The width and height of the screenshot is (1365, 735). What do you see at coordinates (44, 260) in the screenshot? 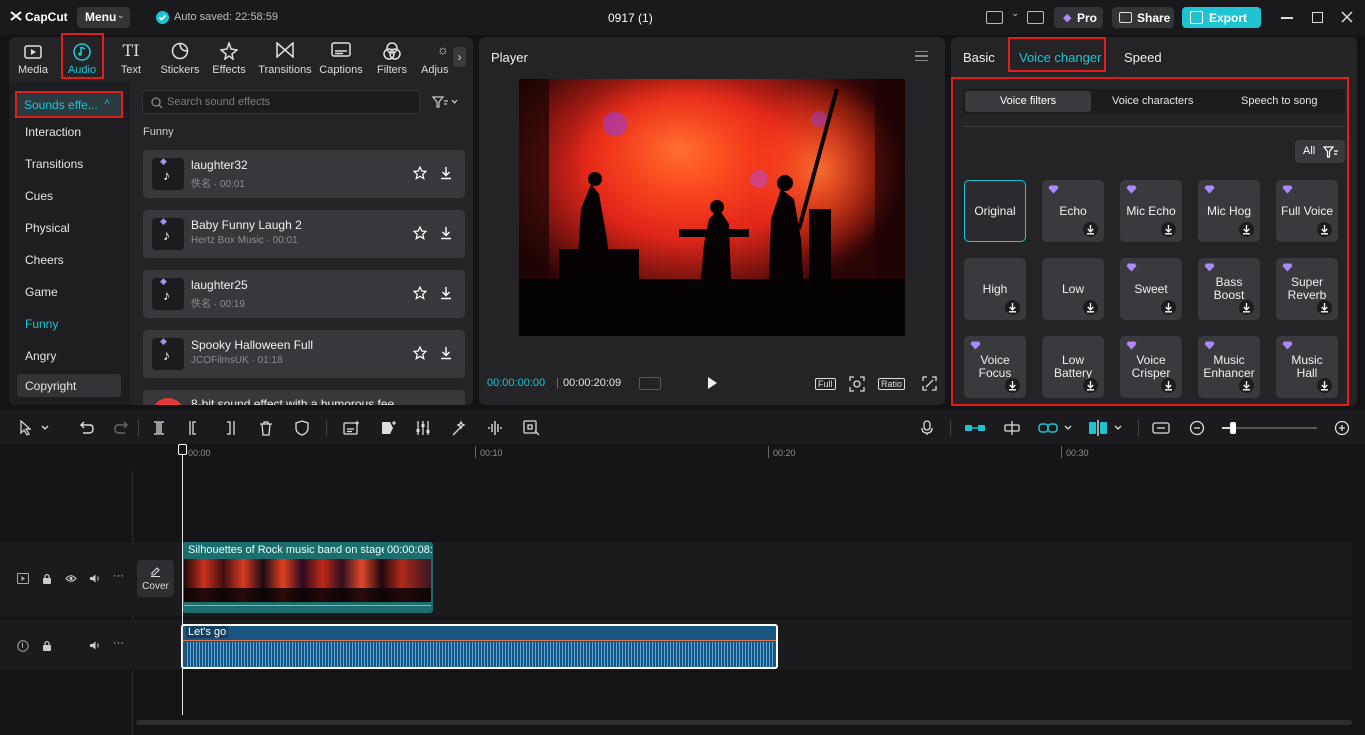
I see `category-cheers: Cheers` at bounding box center [44, 260].